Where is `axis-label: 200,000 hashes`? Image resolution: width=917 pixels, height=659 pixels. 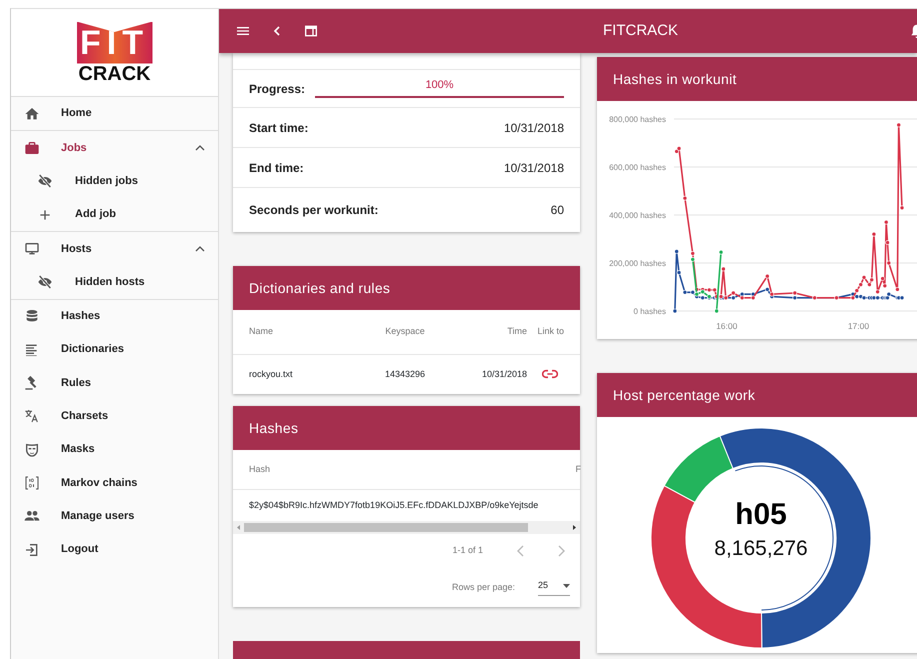 axis-label: 200,000 hashes is located at coordinates (637, 263).